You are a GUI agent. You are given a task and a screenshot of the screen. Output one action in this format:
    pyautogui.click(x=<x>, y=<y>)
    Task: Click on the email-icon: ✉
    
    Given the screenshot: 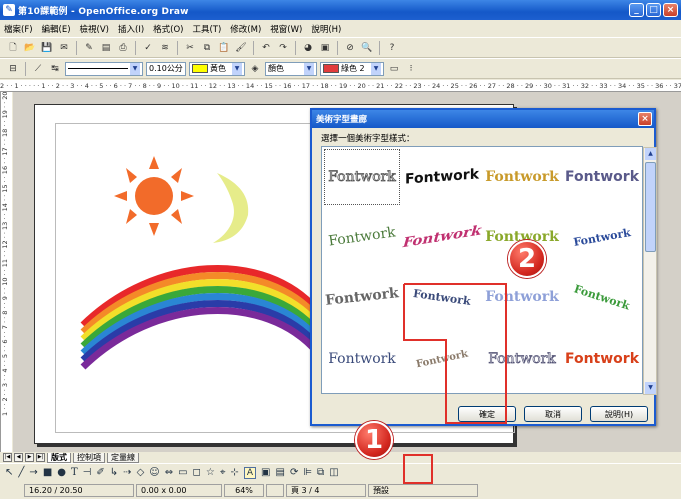 What is the action you would take?
    pyautogui.click(x=64, y=48)
    